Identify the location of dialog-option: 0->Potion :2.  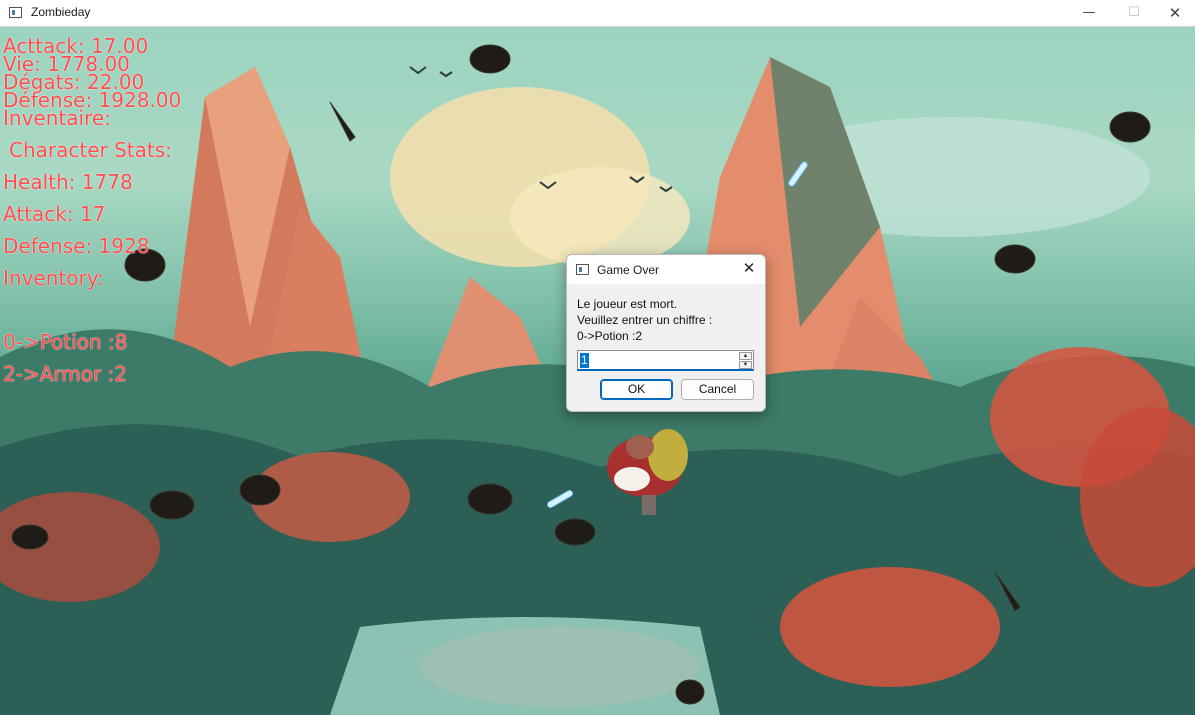
(610, 336).